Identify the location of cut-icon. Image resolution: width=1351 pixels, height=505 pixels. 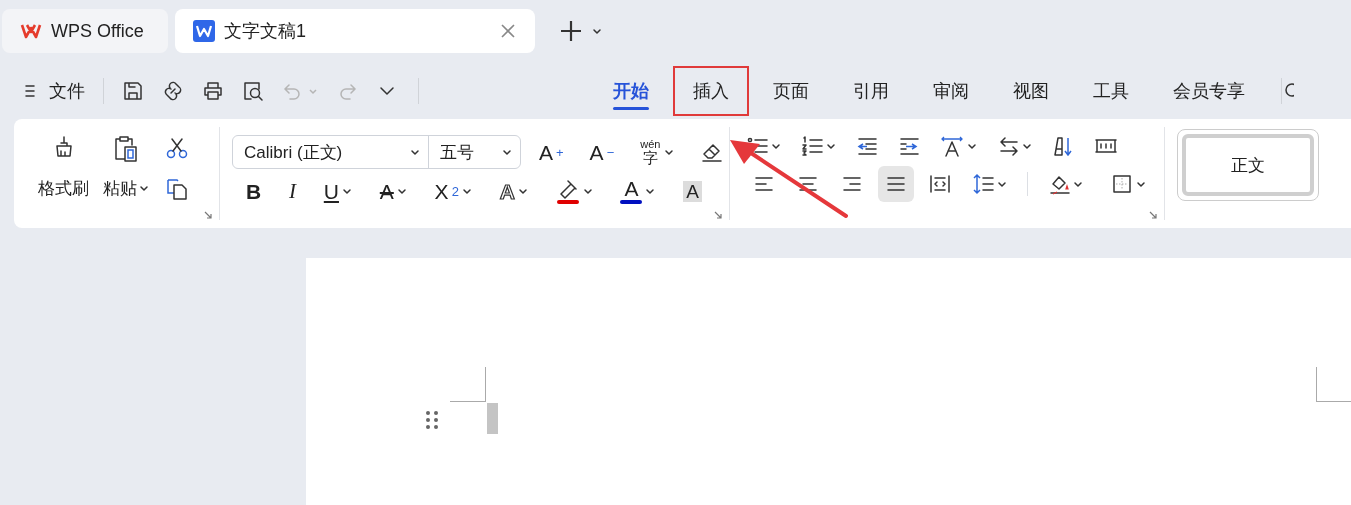
(177, 148).